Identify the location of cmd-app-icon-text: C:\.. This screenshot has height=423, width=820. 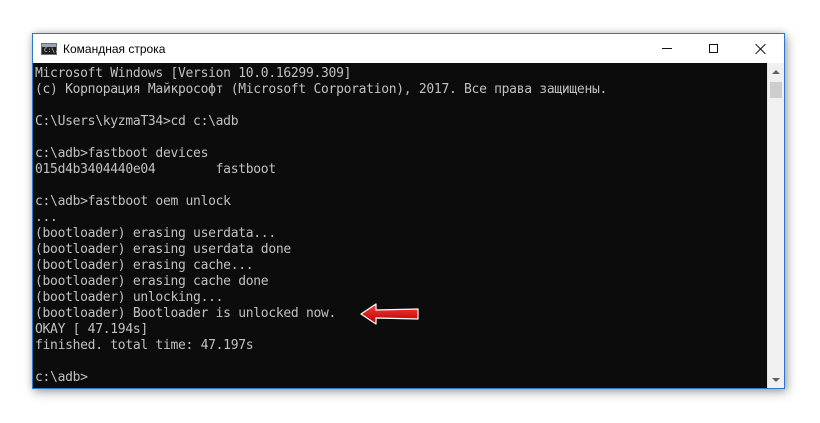
(51, 50).